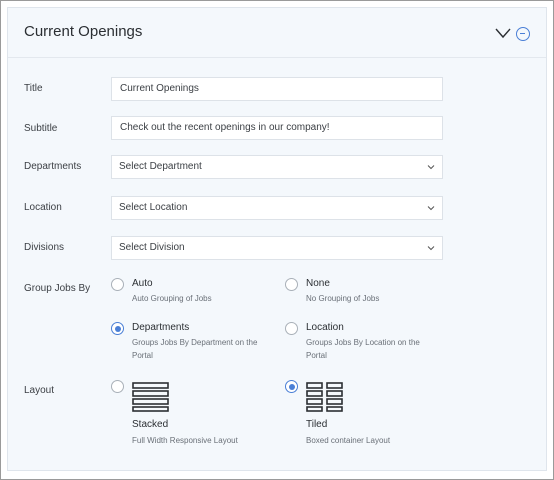 This screenshot has width=554, height=480. Describe the element at coordinates (152, 247) in the screenshot. I see `divisions-select-value: Select Division` at that location.